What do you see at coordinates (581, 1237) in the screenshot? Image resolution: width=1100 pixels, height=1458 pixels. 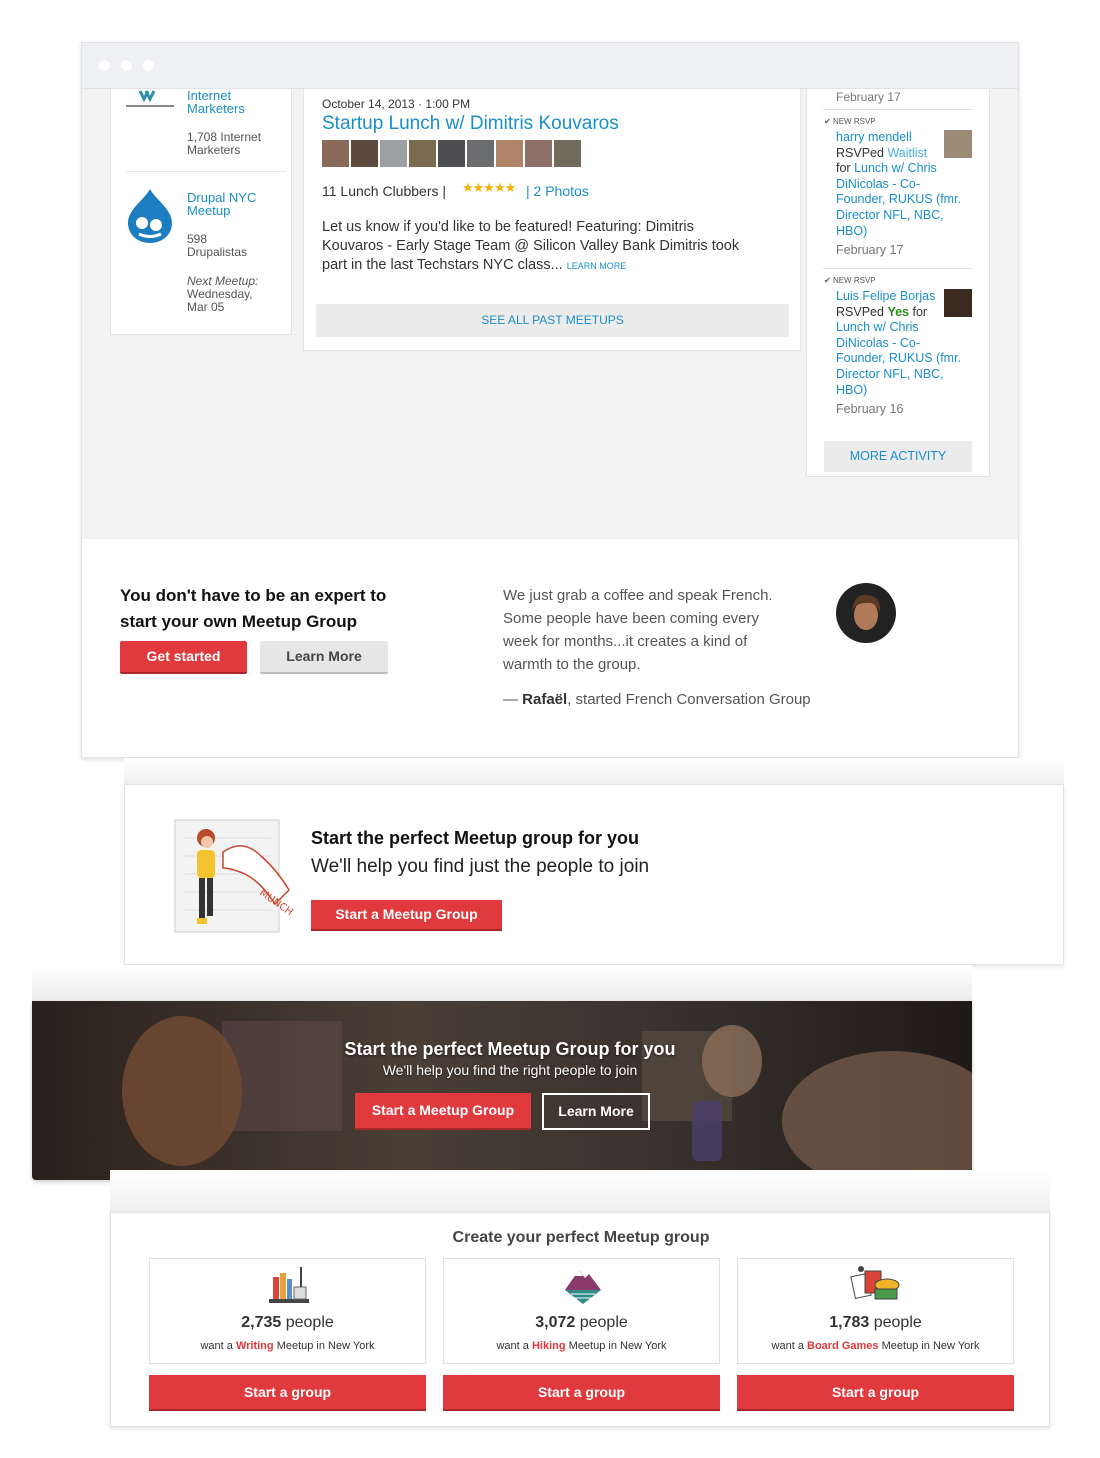 I see `section-title: Create your perfect Meetup group` at bounding box center [581, 1237].